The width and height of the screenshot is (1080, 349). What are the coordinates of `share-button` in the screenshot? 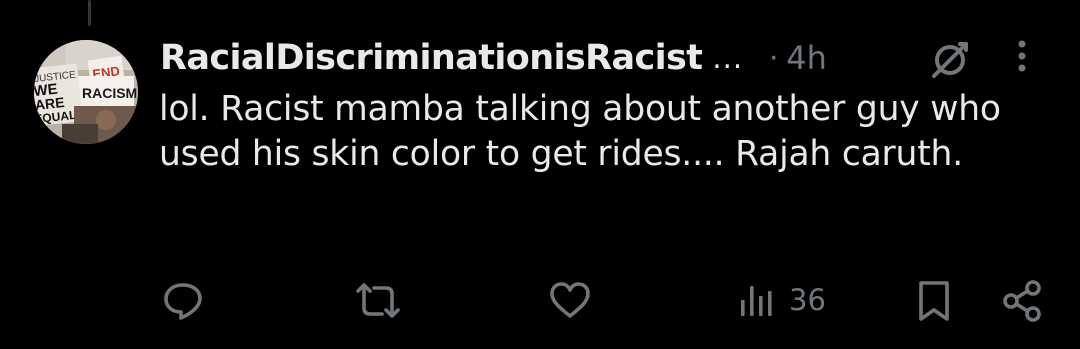 It's located at (1023, 301).